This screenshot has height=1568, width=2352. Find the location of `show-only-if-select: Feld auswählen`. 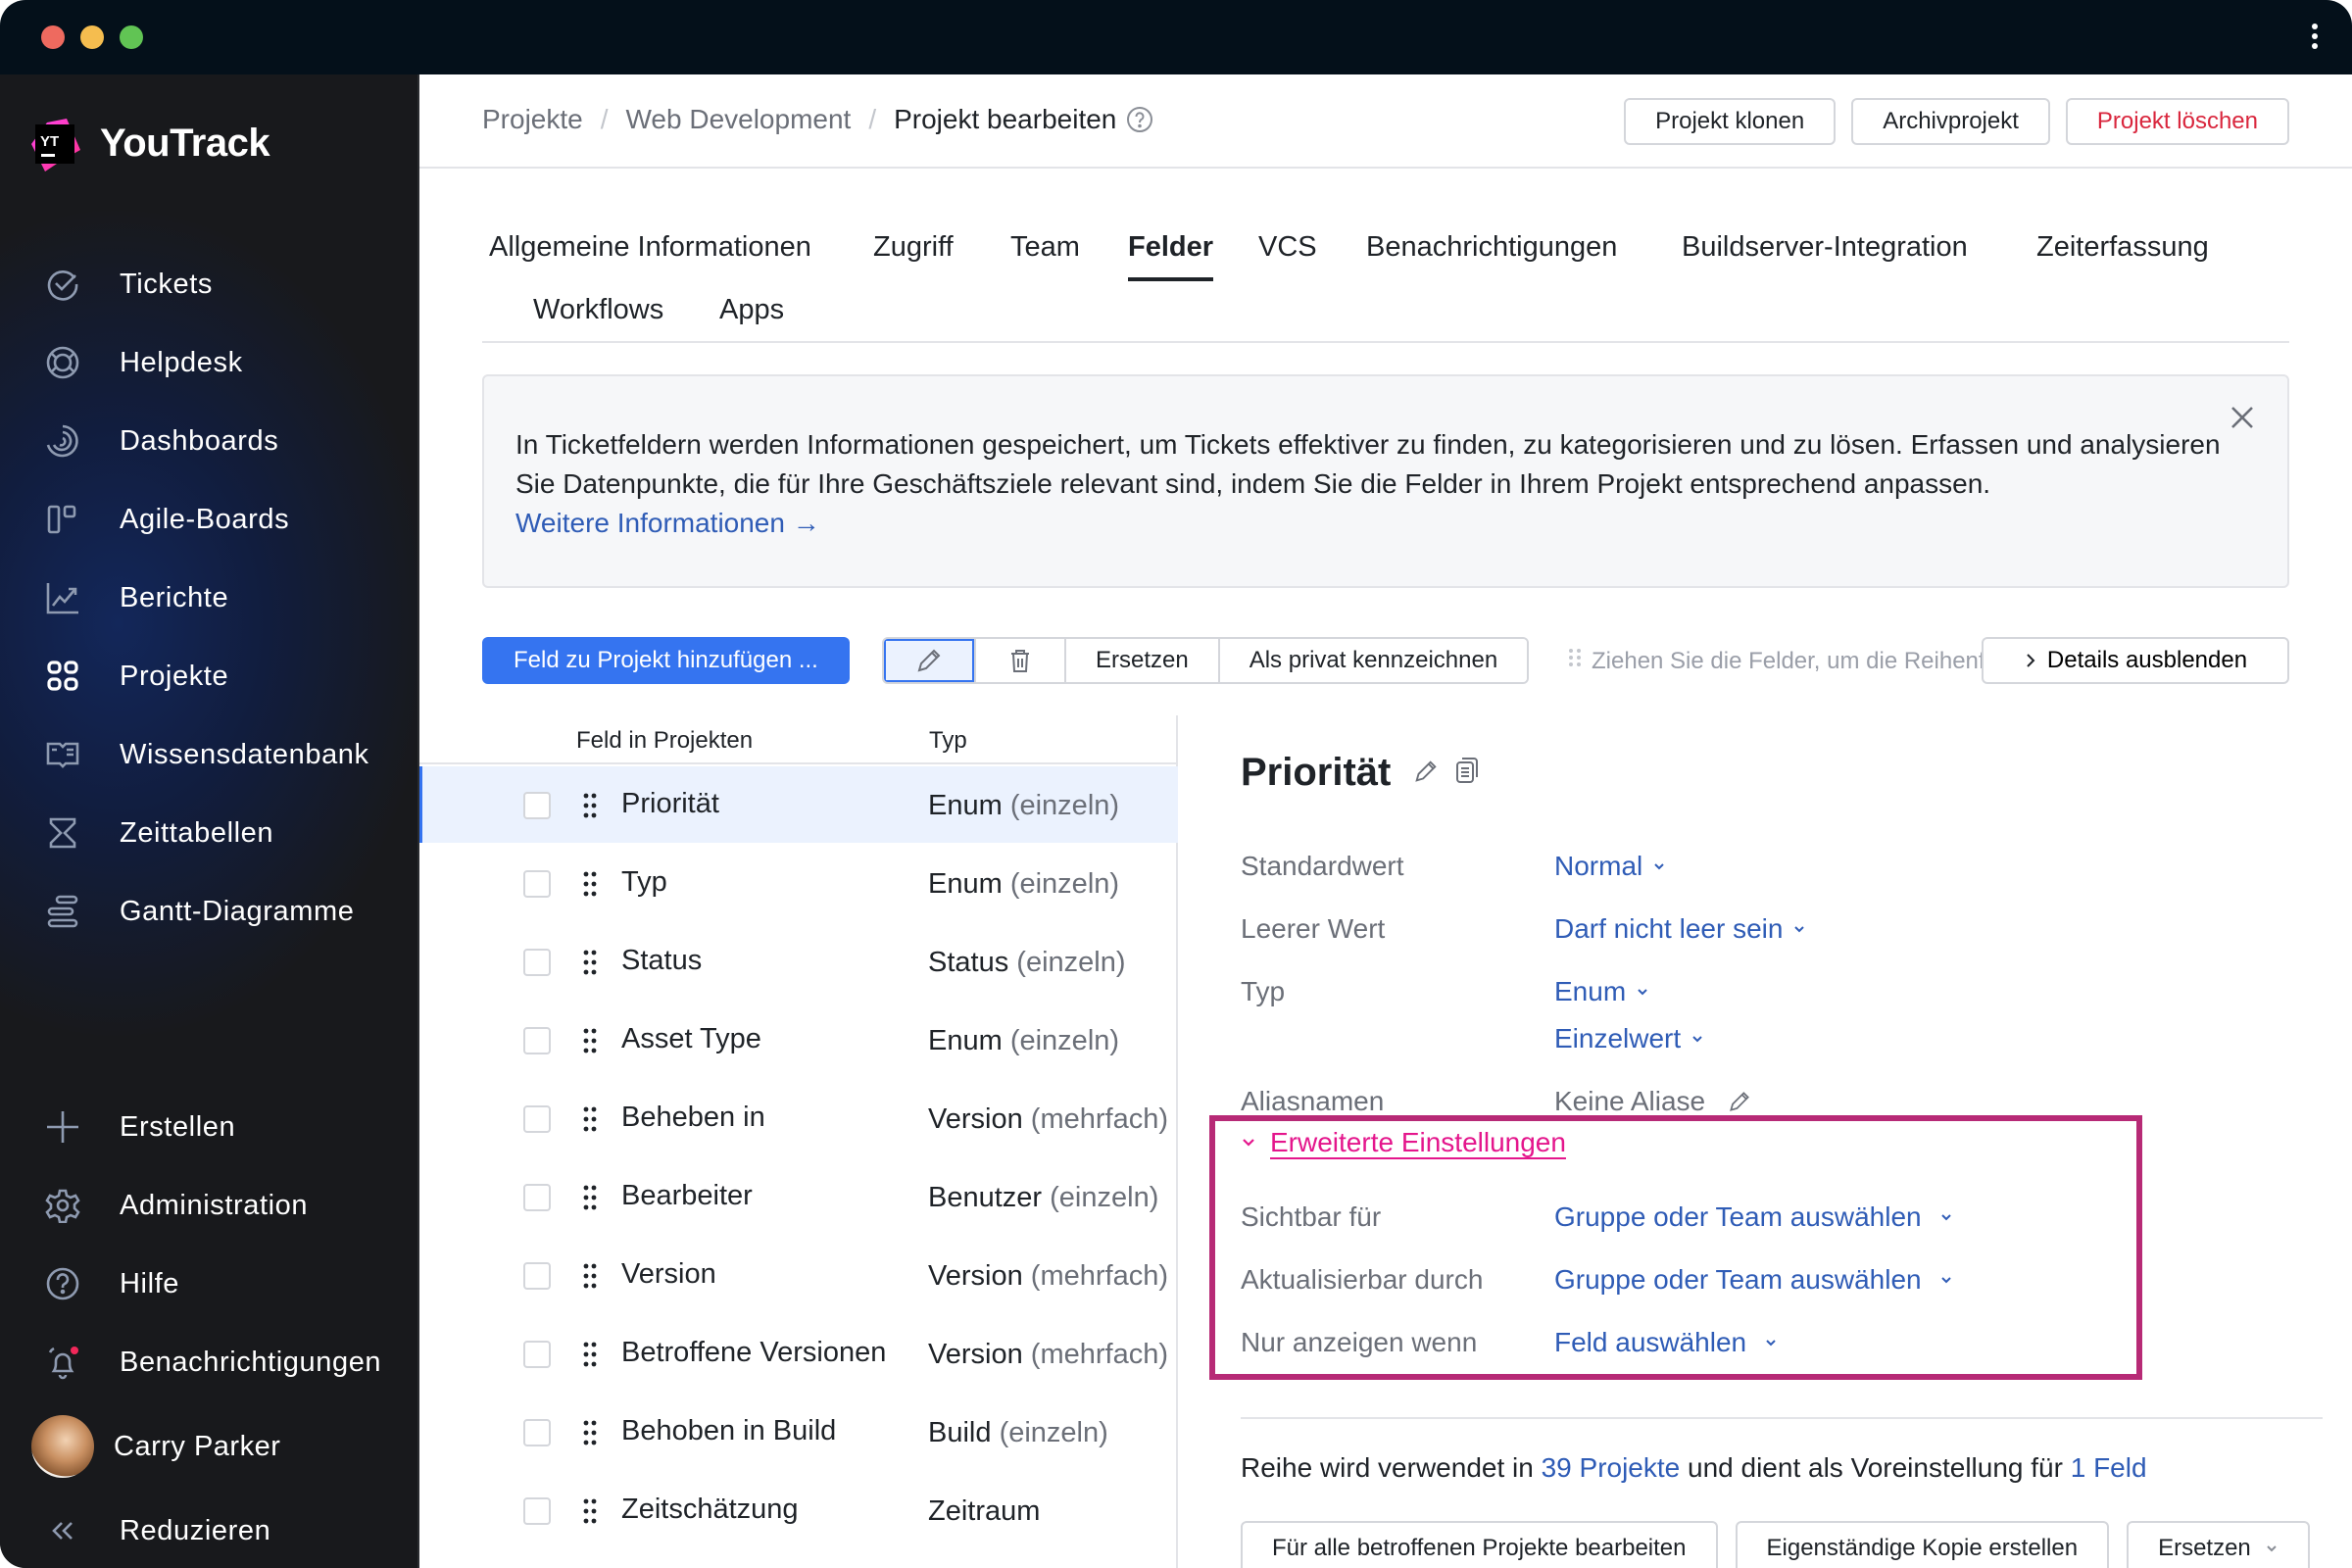

show-only-if-select: Feld auswählen is located at coordinates (1666, 1342).